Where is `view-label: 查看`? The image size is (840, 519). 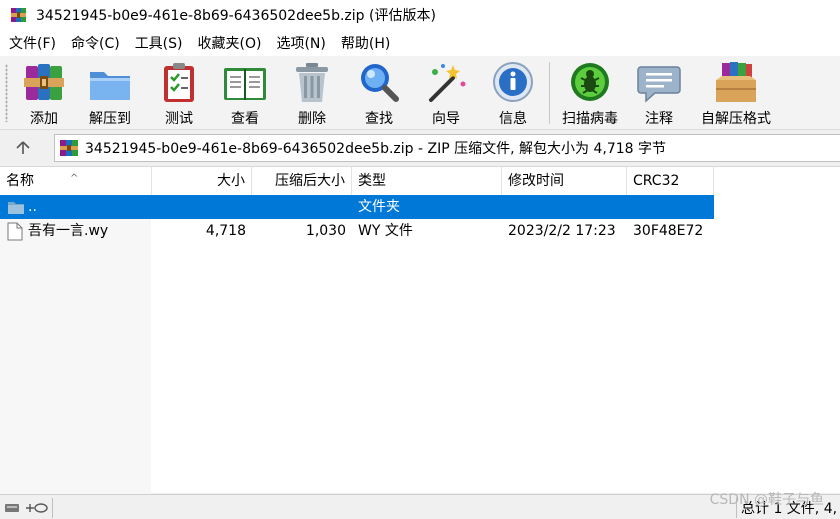 view-label: 查看 is located at coordinates (245, 119).